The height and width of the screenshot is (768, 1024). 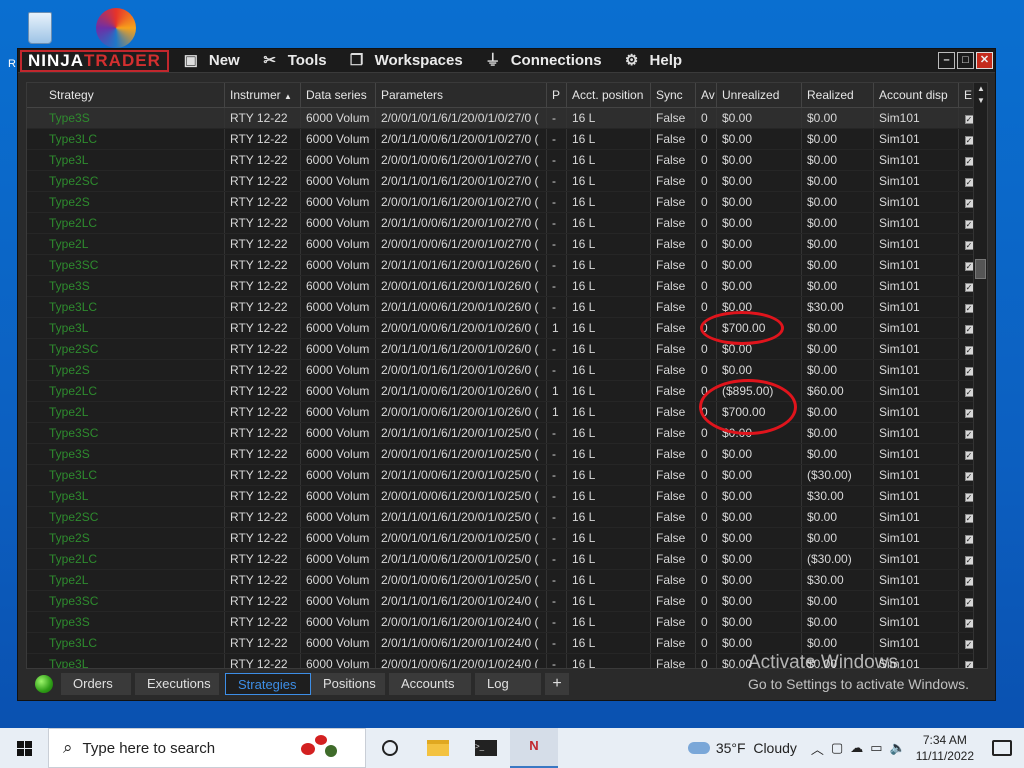 What do you see at coordinates (653, 60) in the screenshot?
I see `menu-help: ⚙ Help` at bounding box center [653, 60].